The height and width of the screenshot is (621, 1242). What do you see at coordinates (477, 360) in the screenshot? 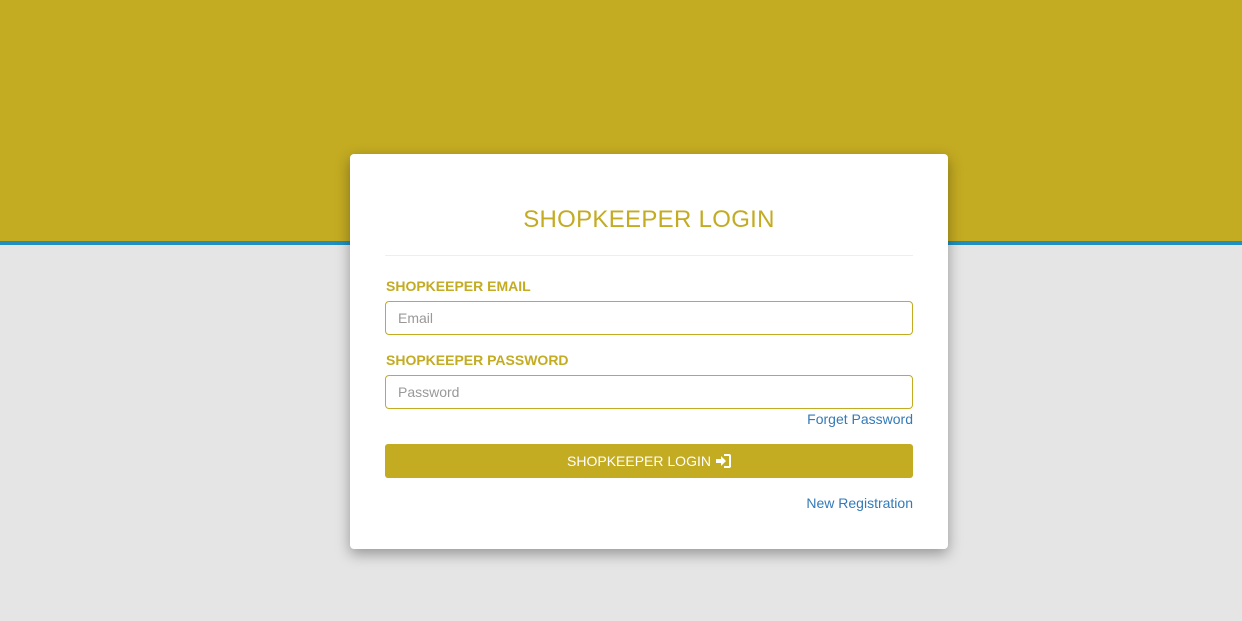
I see `password-label: SHOPKEEPER PASSWORD` at bounding box center [477, 360].